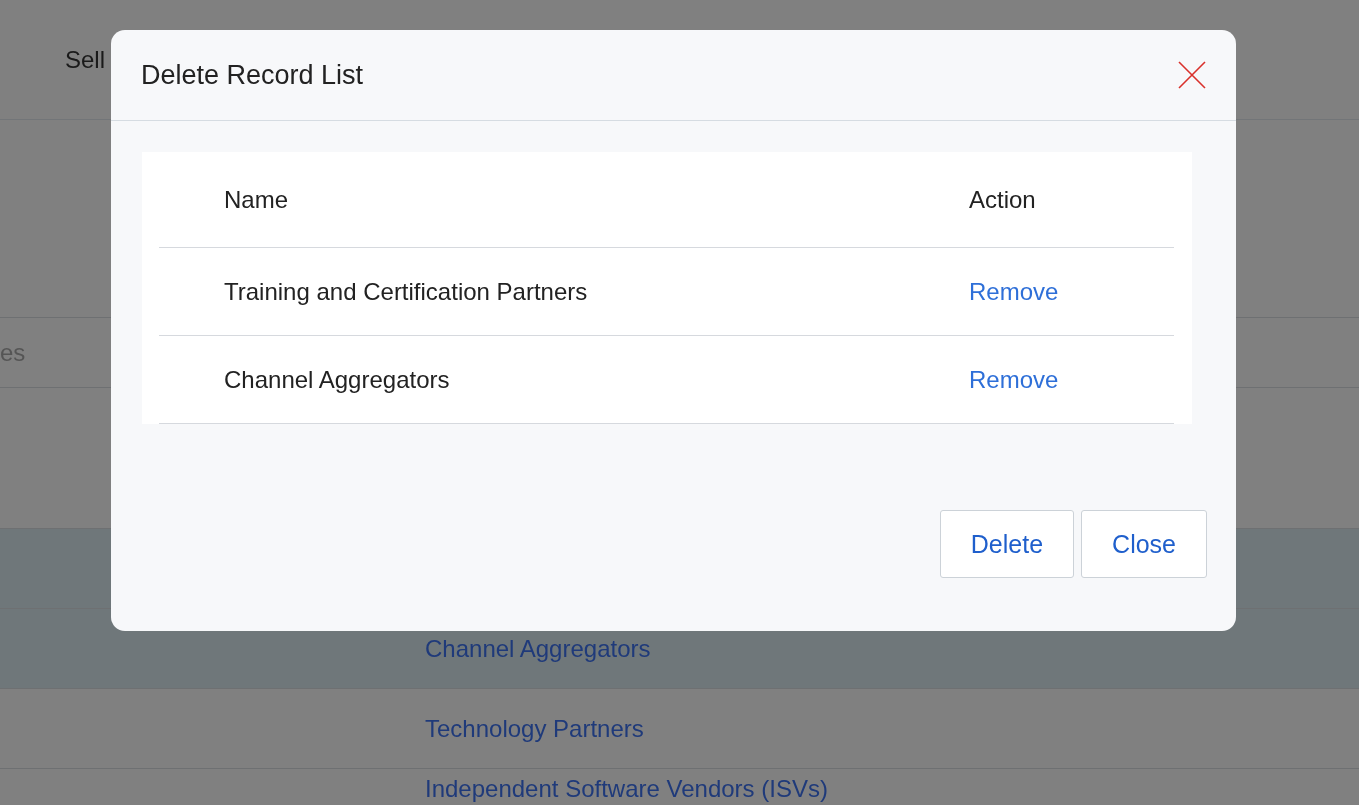  What do you see at coordinates (534, 728) in the screenshot?
I see `record-link: Technology Partners` at bounding box center [534, 728].